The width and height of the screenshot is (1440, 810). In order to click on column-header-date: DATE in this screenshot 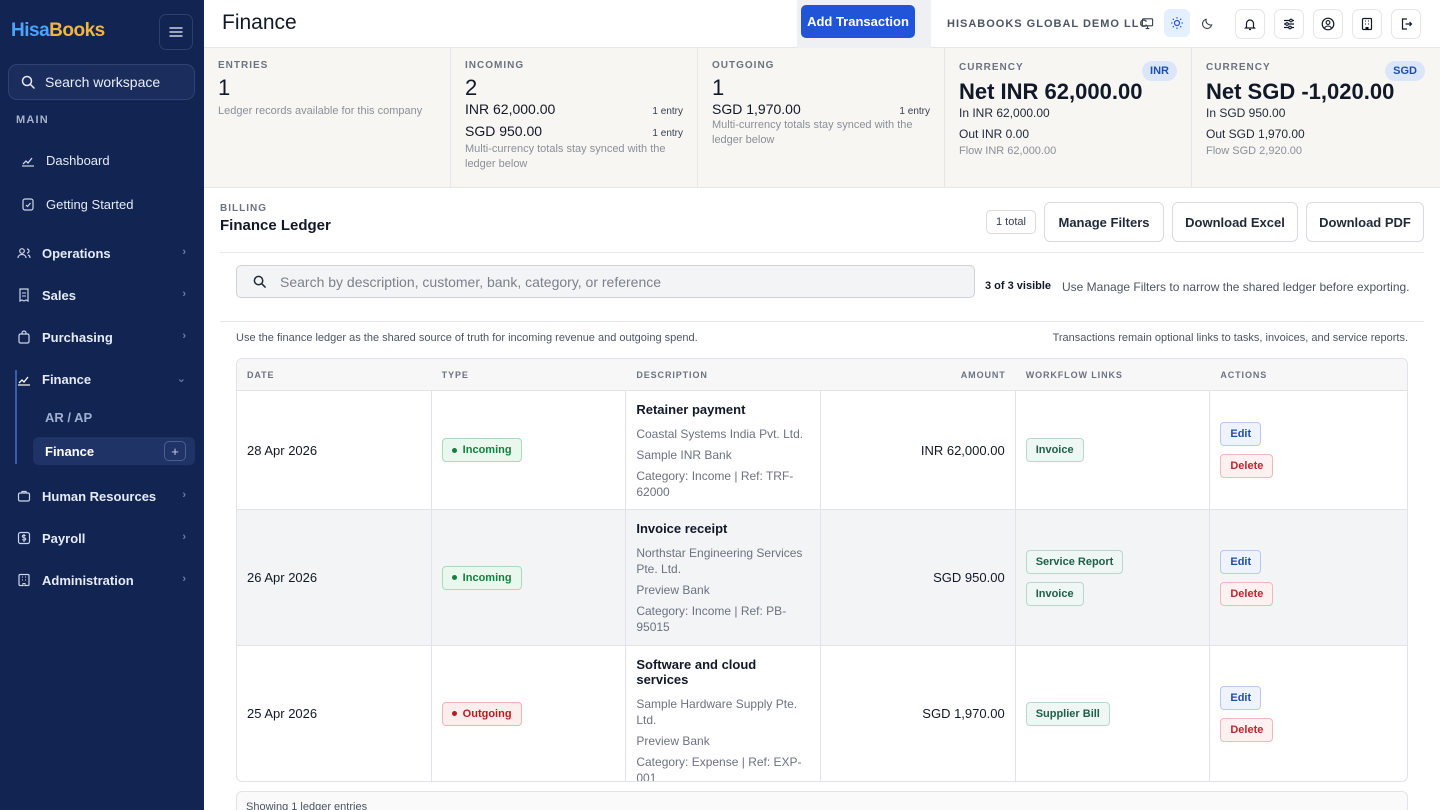, I will do `click(334, 374)`.